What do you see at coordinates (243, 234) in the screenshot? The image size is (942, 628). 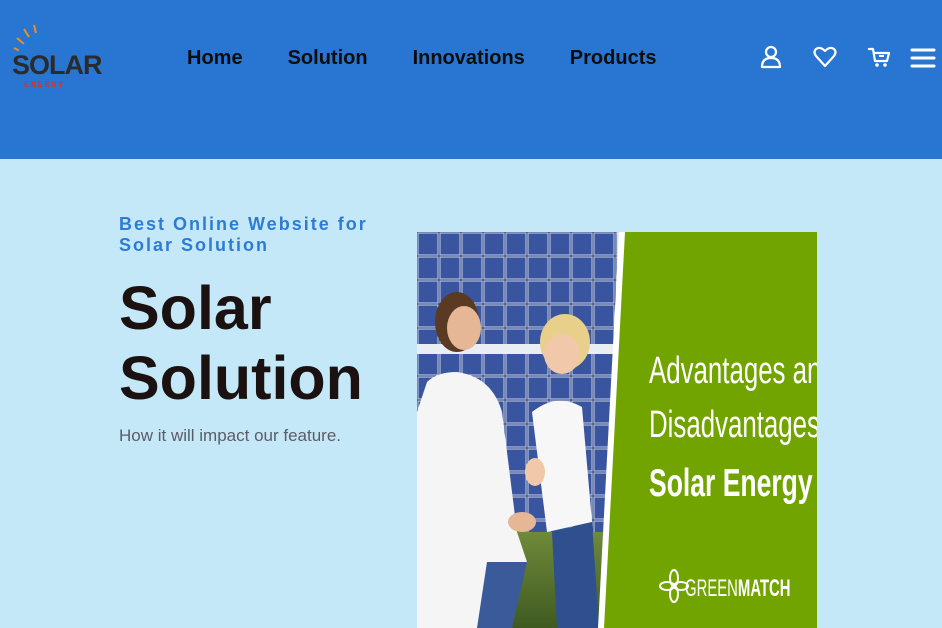 I see `hero-eyebrow: Best Online Website for Solar Solution` at bounding box center [243, 234].